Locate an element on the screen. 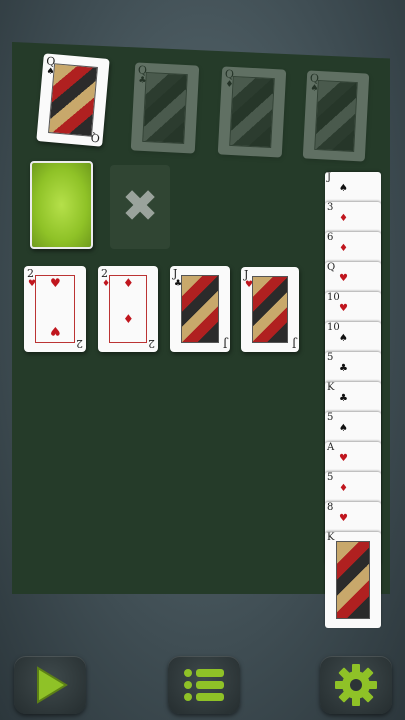 The image size is (405, 720). row-card-4: J ♥ J is located at coordinates (270, 309).